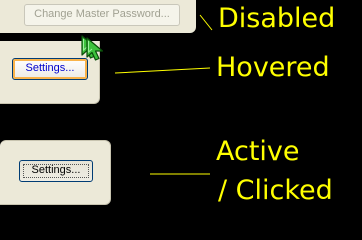  What do you see at coordinates (162, 70) in the screenshot?
I see `connector-hovered` at bounding box center [162, 70].